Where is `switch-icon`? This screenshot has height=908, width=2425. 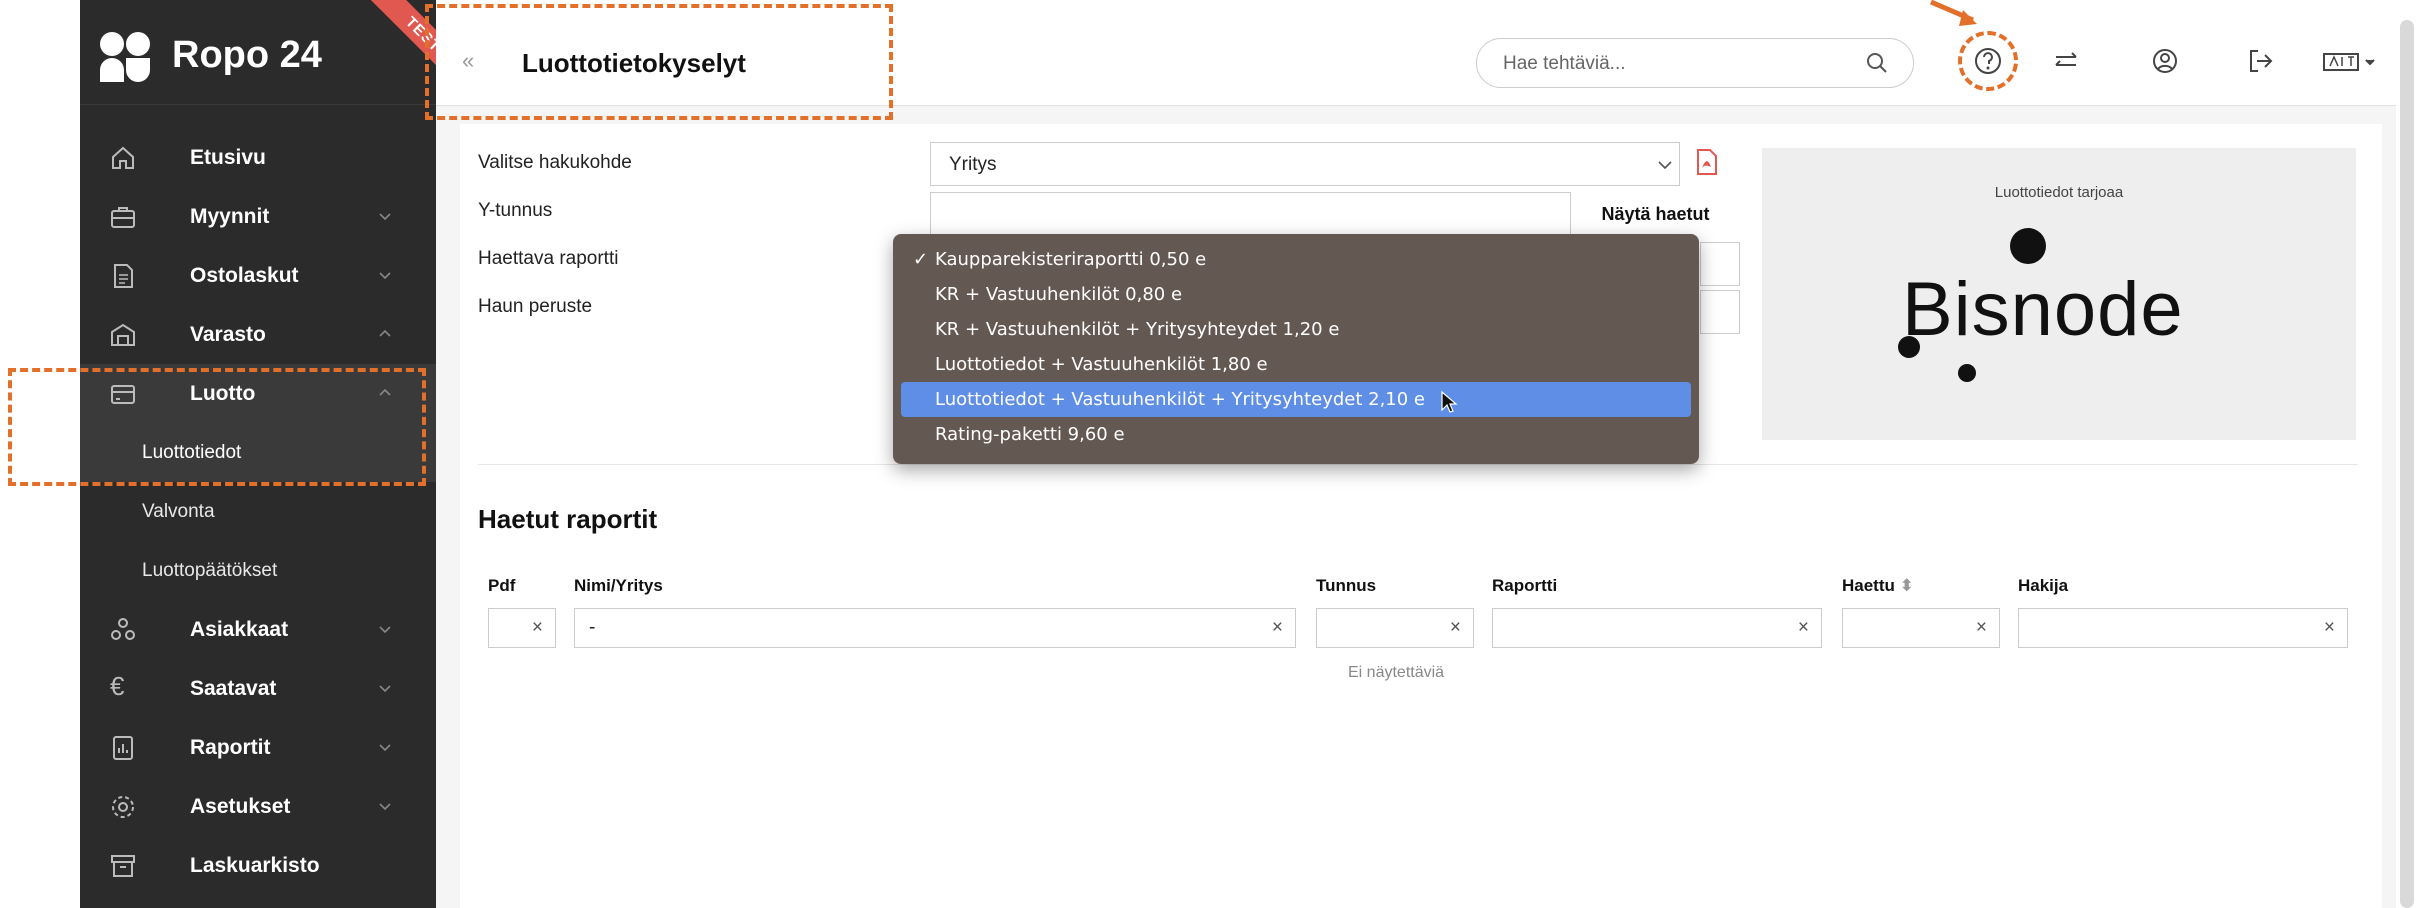
switch-icon is located at coordinates (2067, 61).